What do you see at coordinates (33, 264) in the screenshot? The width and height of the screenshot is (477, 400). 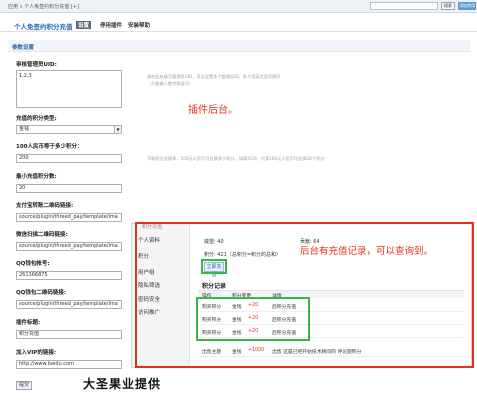 I see `qq-account-label: QQ钱包帐号:` at bounding box center [33, 264].